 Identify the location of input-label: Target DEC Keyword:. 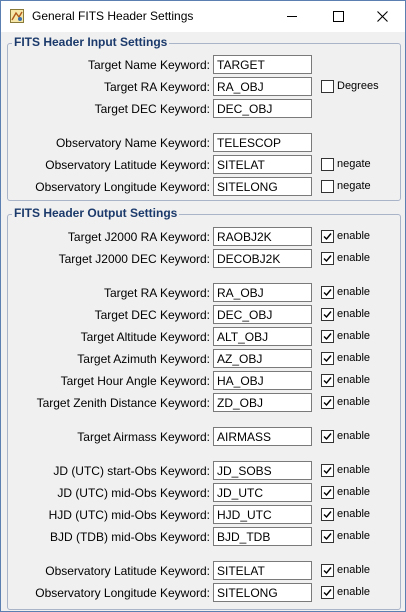
(152, 109).